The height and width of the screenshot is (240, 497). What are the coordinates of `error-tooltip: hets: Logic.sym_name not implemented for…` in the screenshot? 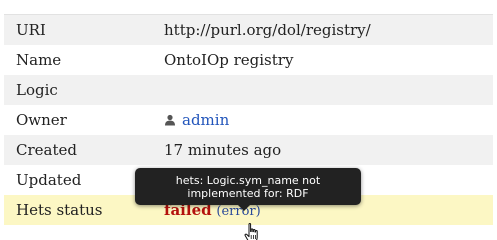 It's located at (248, 189).